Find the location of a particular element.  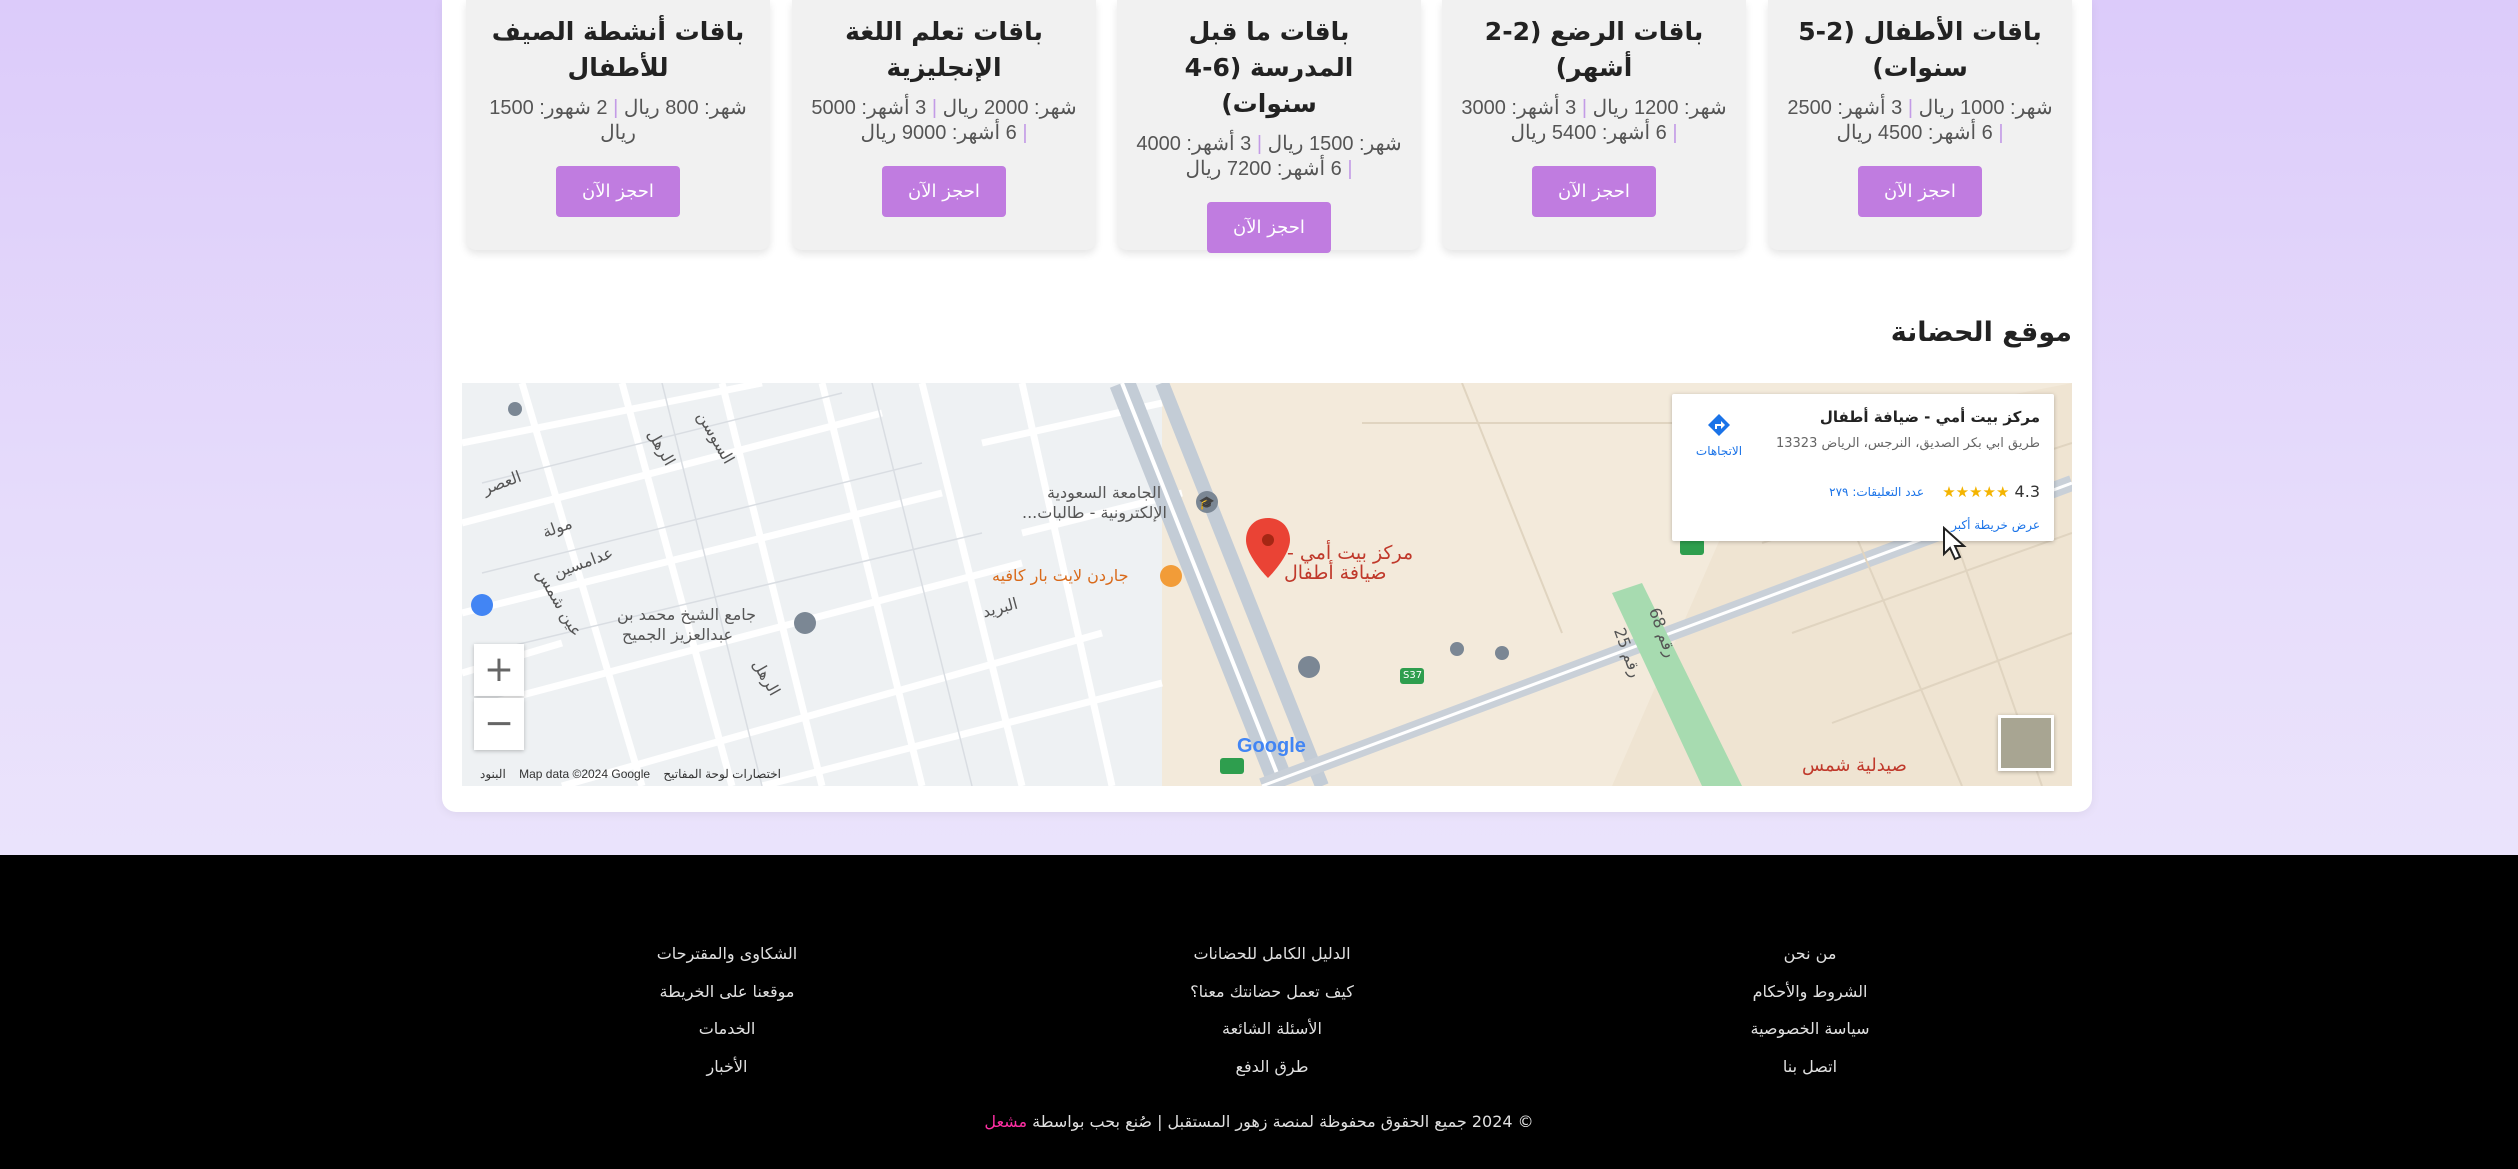

place-name: مركز بيت أمي - ضيافة أطفال is located at coordinates (1929, 417).